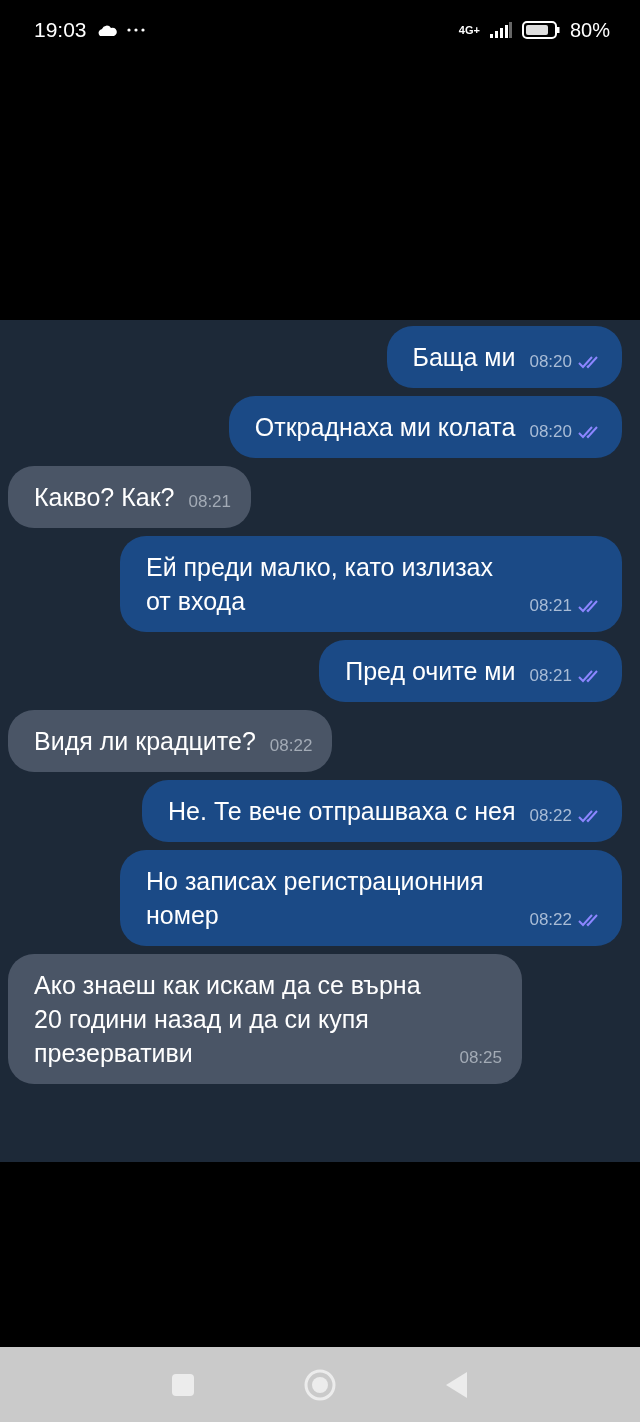  What do you see at coordinates (129, 497) in the screenshot?
I see `received-message: Какво? Как? 08:21` at bounding box center [129, 497].